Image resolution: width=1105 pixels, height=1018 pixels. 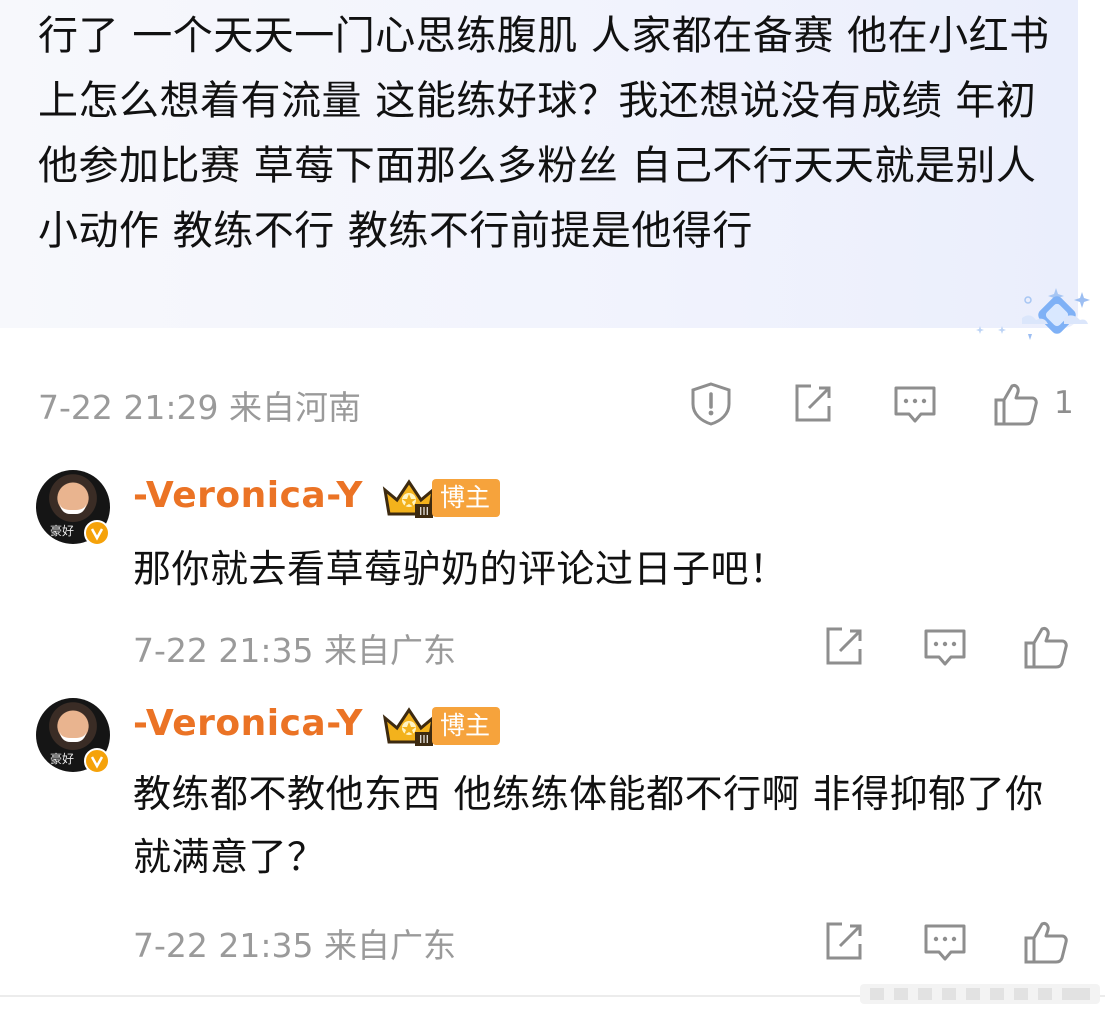 I want to click on sparkle-decoration-icon, so click(x=1033, y=314).